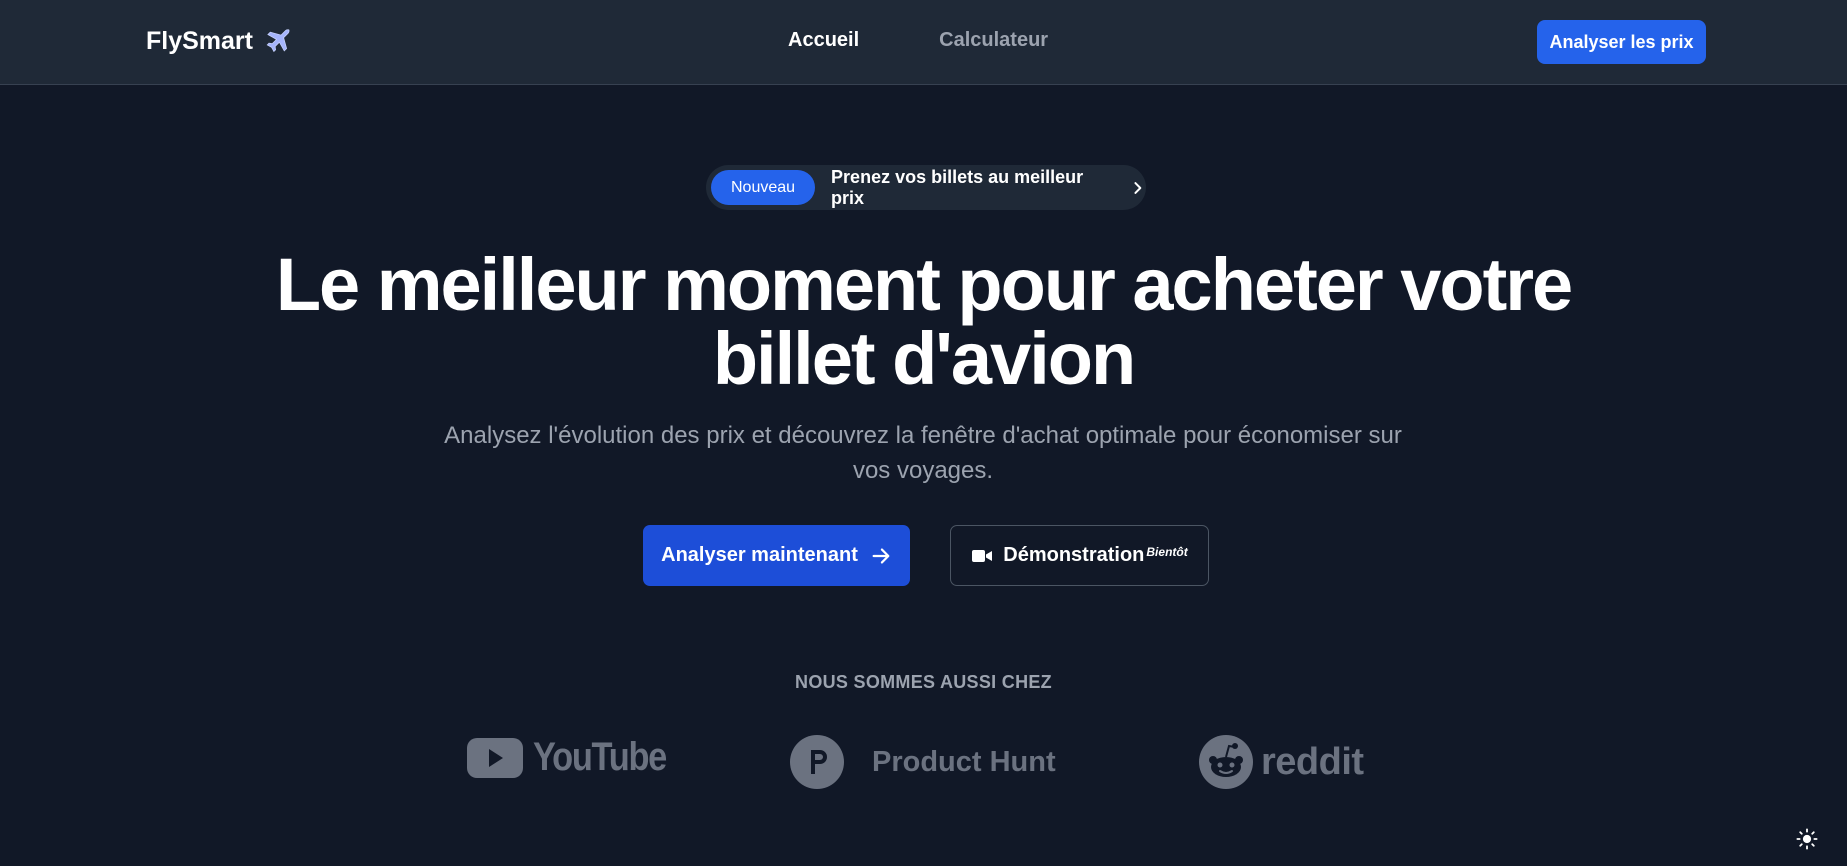  What do you see at coordinates (763, 187) in the screenshot?
I see `new-badge: Nouveau` at bounding box center [763, 187].